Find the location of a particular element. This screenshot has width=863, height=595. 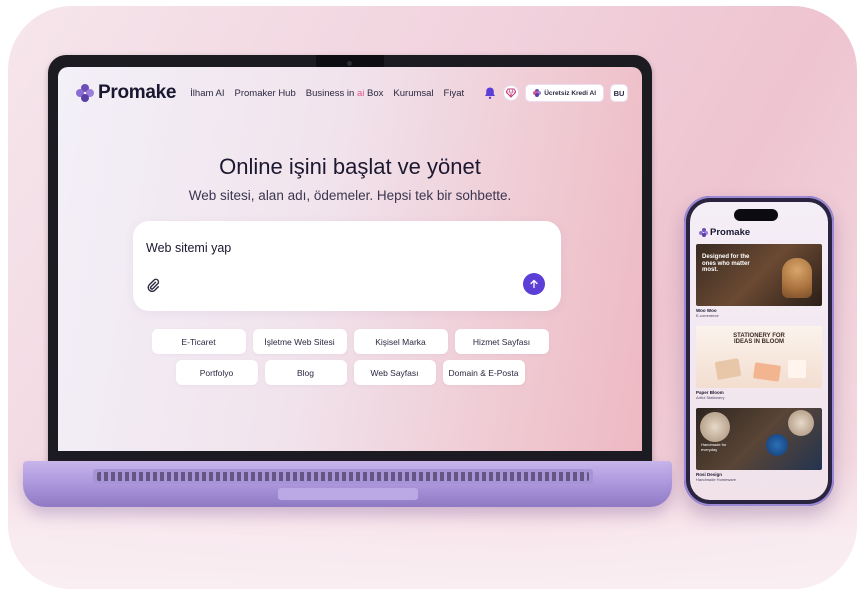

template-headline-paper-bloom: STATIONERY FOR IDEAS IN BLOOM is located at coordinates (759, 339).